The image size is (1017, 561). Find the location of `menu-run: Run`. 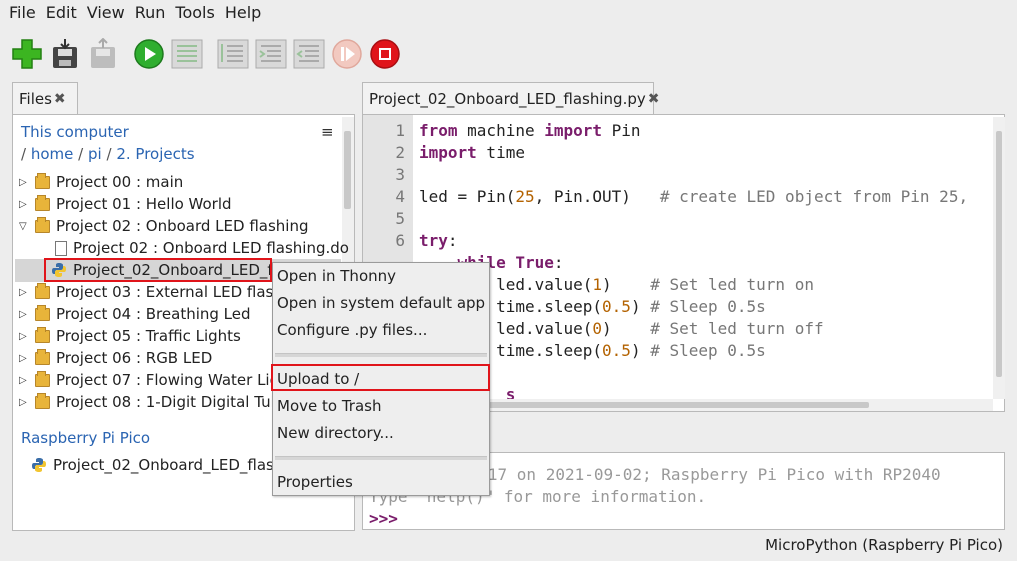

menu-run: Run is located at coordinates (150, 12).